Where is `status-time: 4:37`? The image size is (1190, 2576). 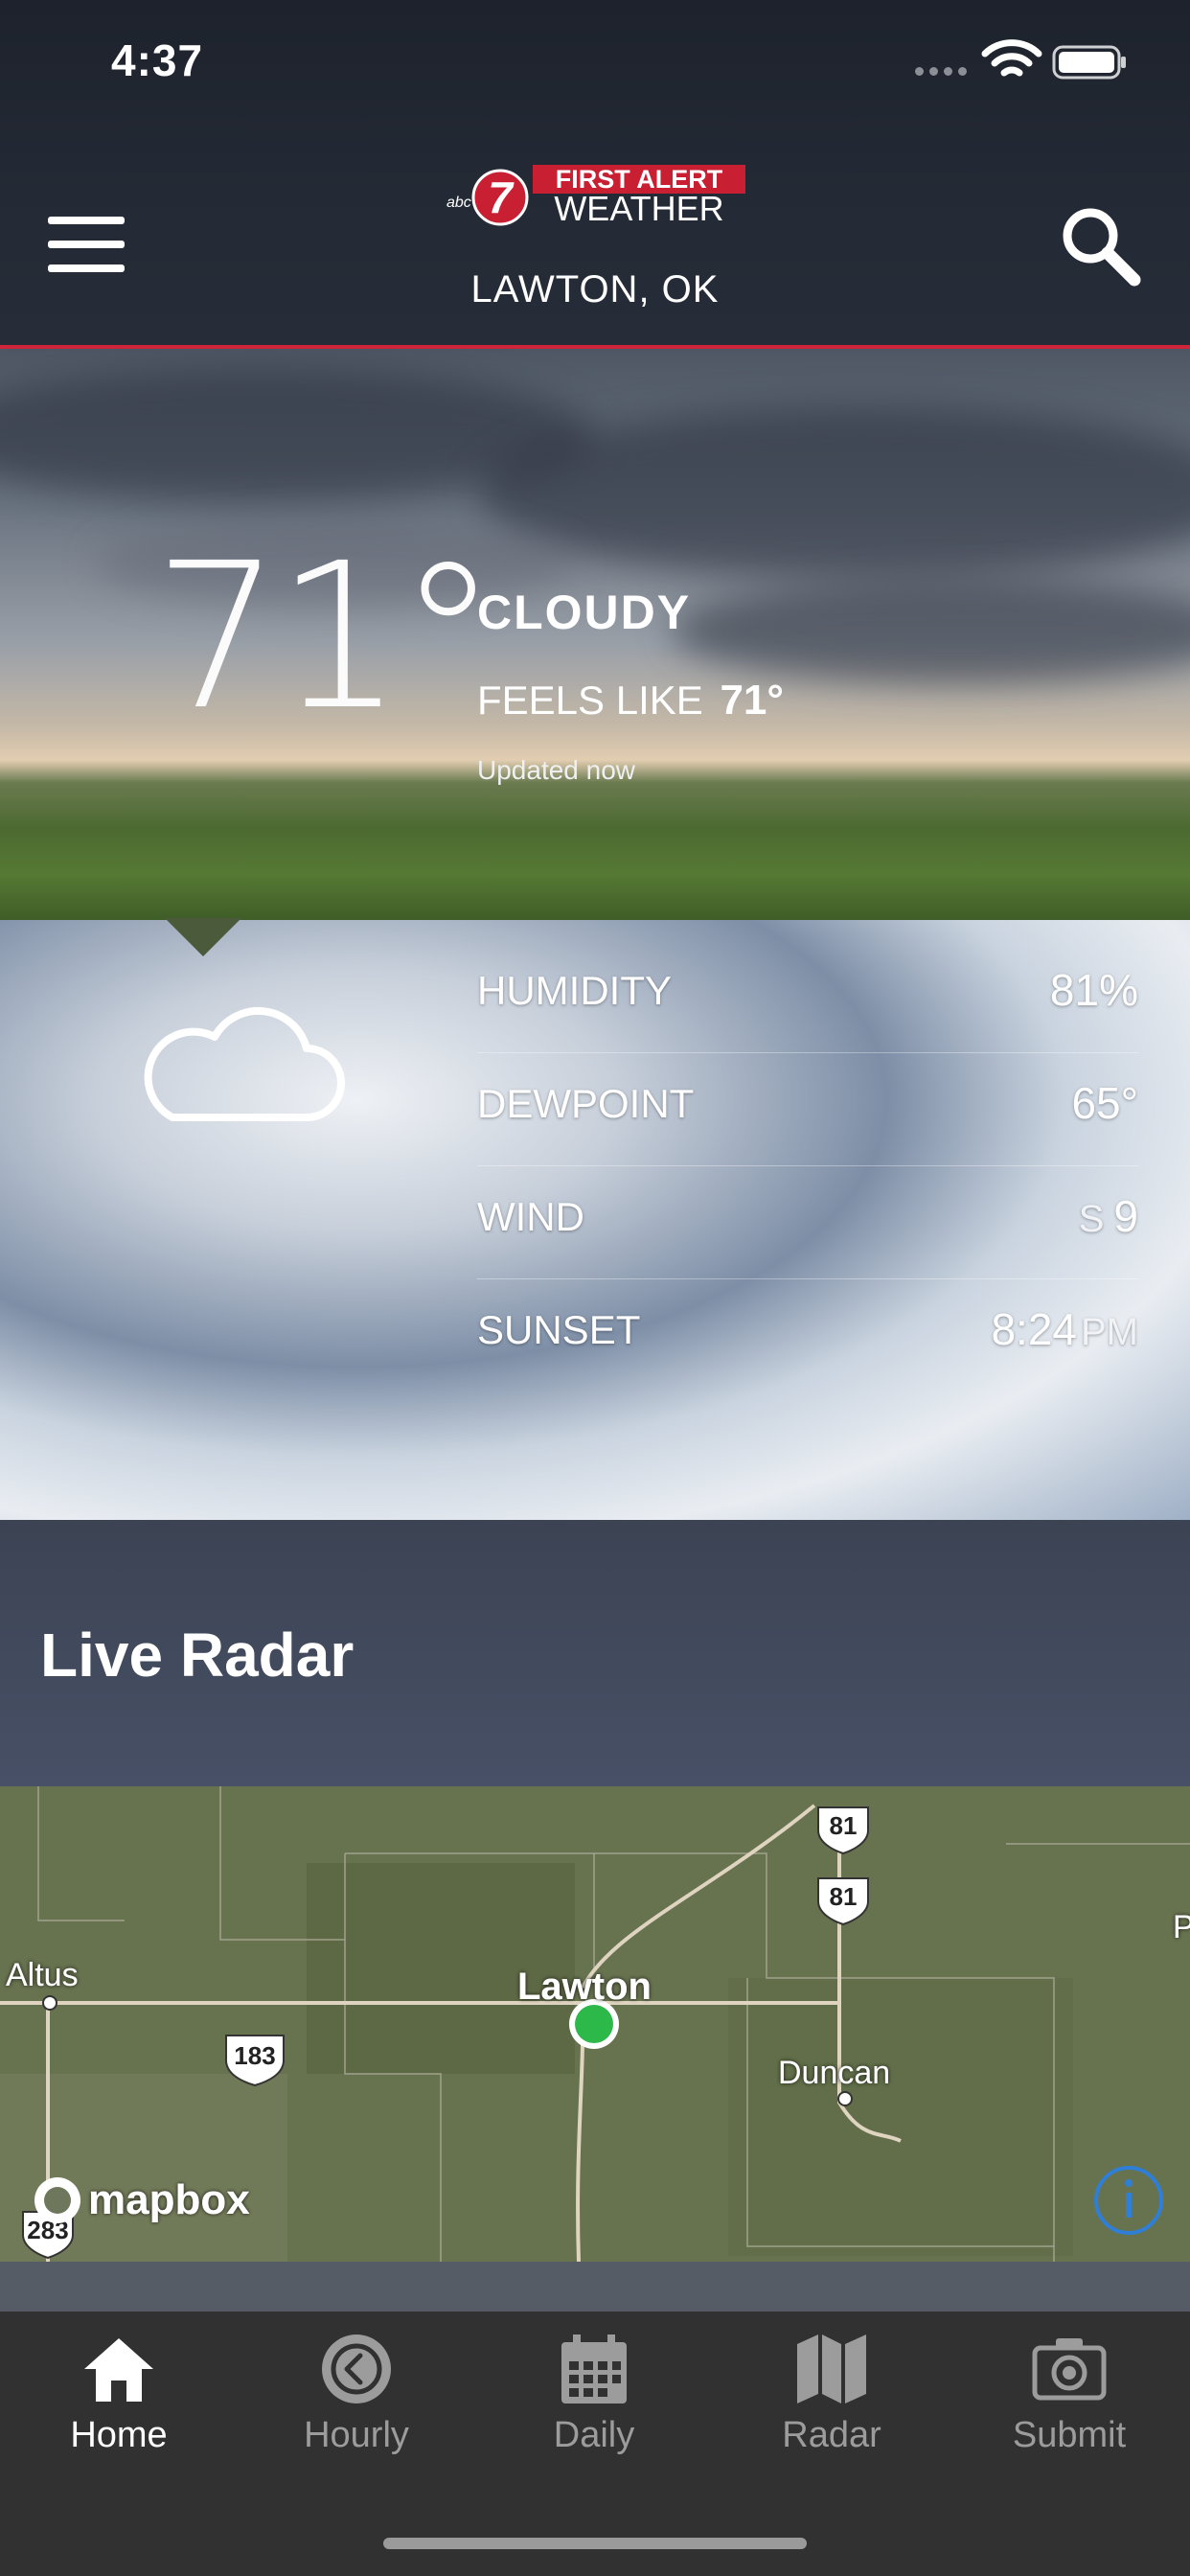 status-time: 4:37 is located at coordinates (158, 60).